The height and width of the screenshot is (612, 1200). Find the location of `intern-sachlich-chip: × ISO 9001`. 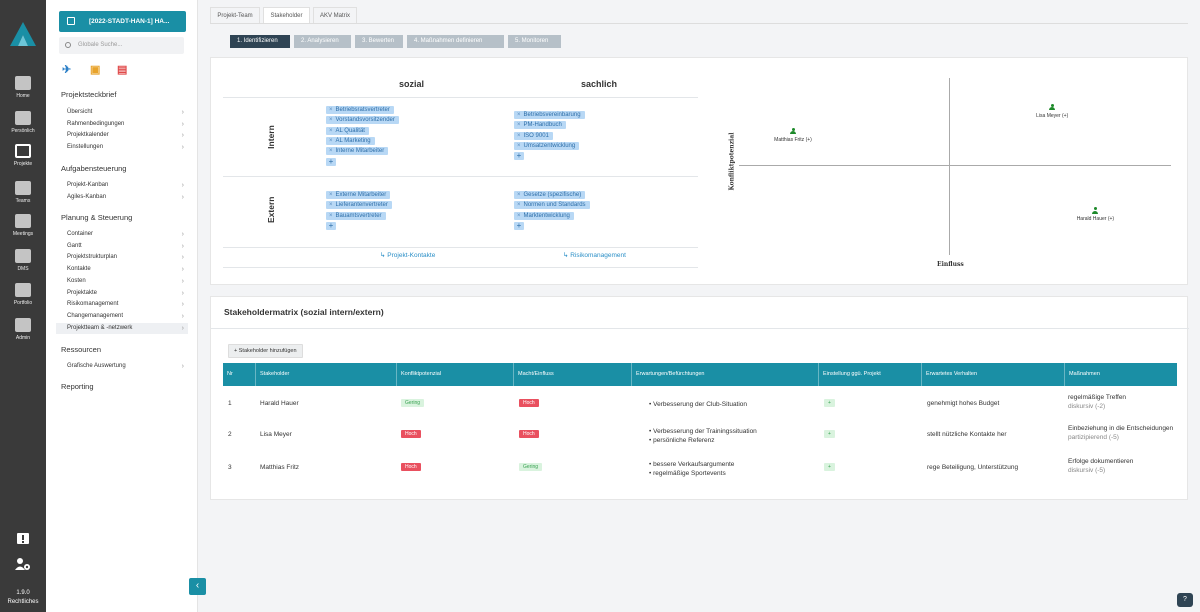

intern-sachlich-chip: × ISO 9001 is located at coordinates (533, 135).